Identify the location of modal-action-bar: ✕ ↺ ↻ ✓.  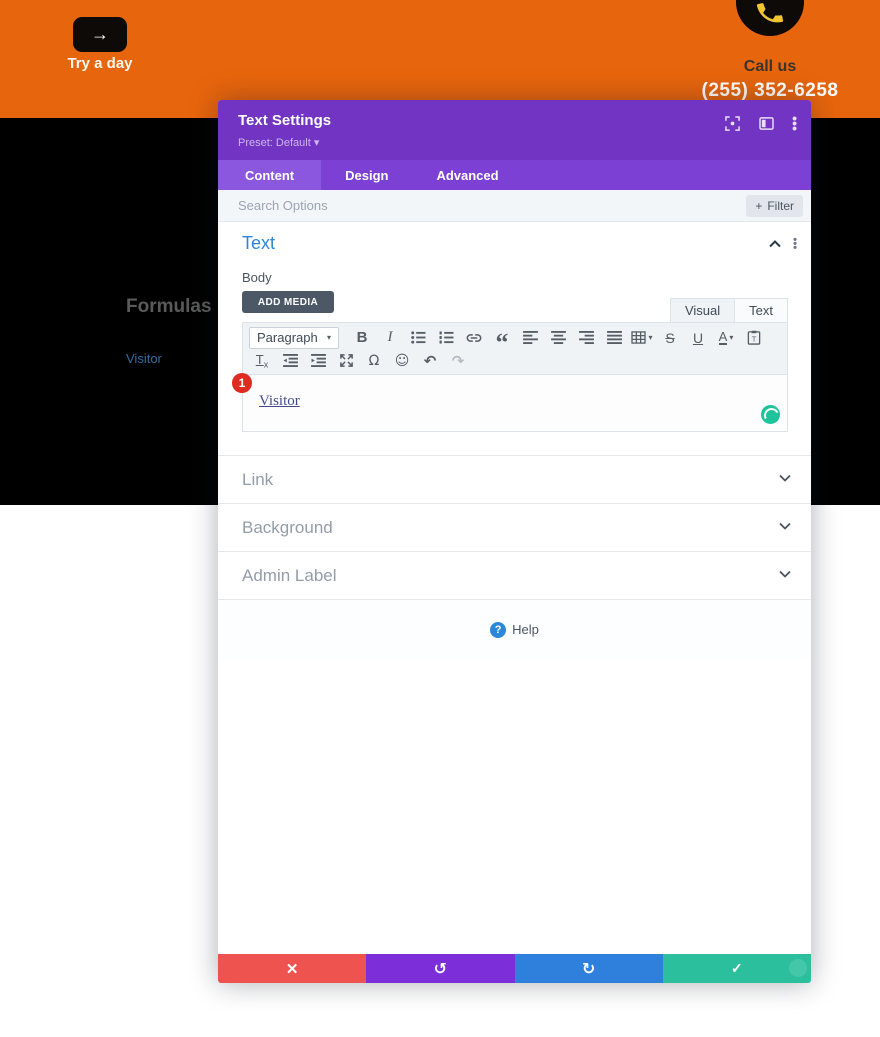
(514, 968).